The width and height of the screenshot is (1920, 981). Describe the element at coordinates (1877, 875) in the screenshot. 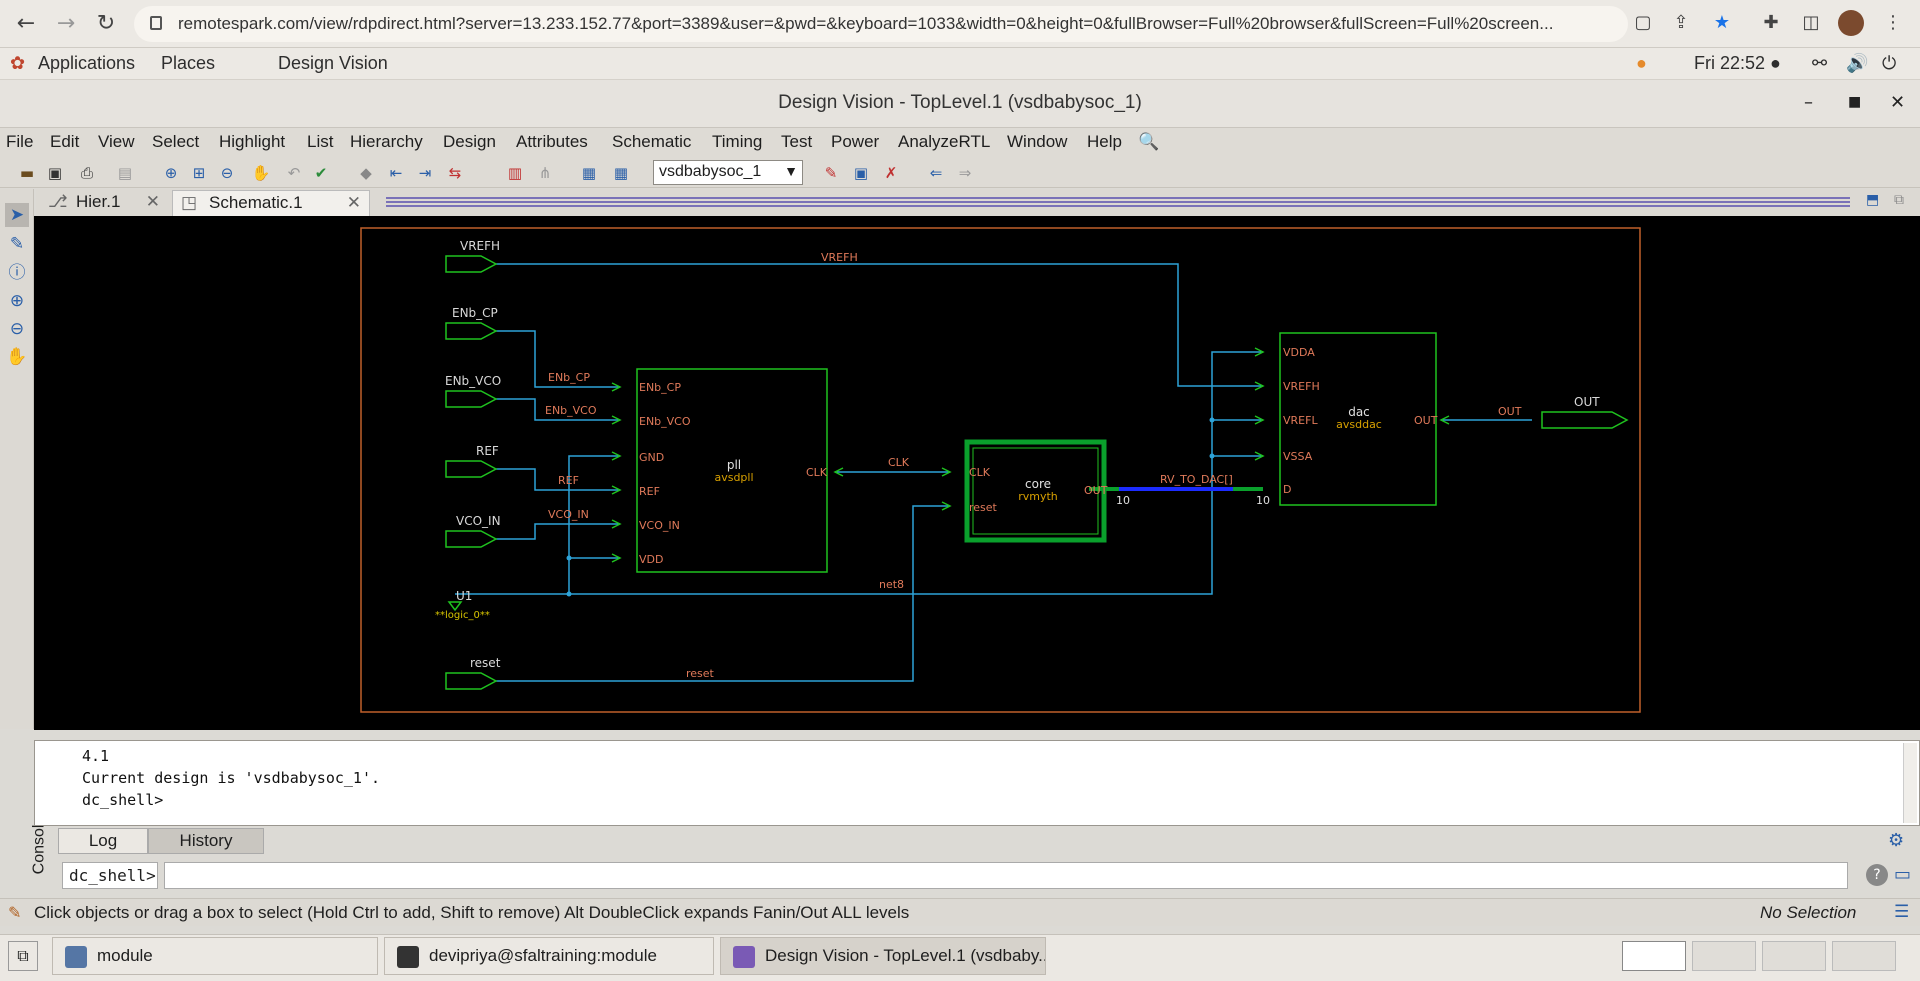

I see `help-icon: ?` at that location.